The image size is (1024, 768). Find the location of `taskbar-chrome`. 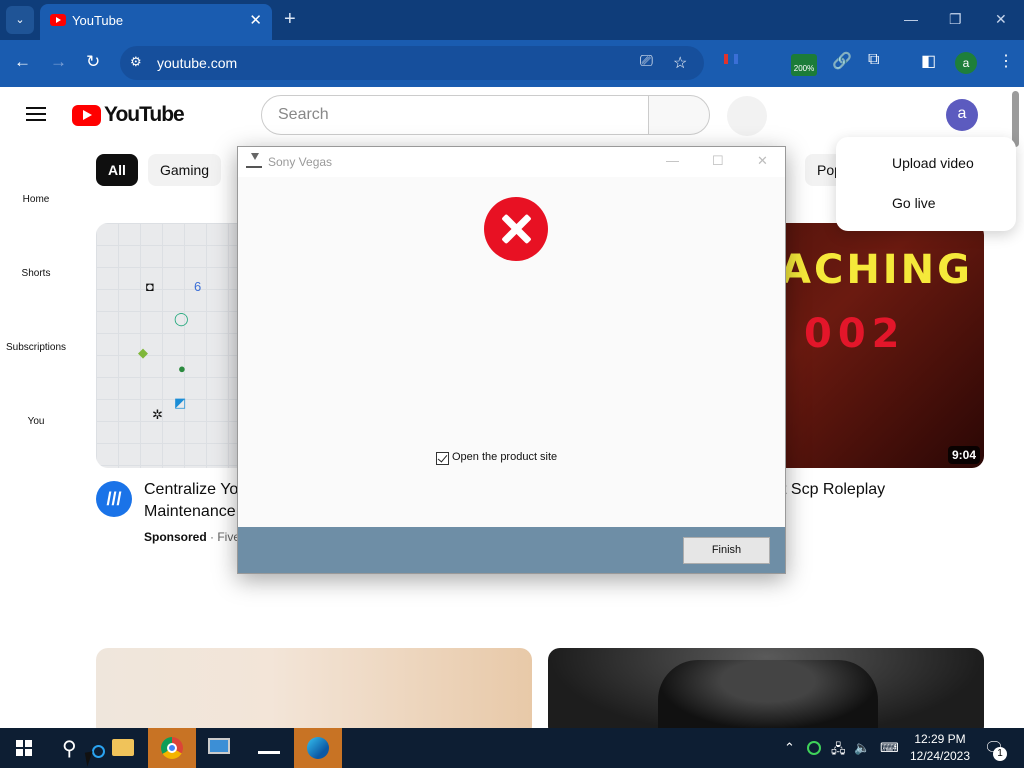

taskbar-chrome is located at coordinates (172, 748).